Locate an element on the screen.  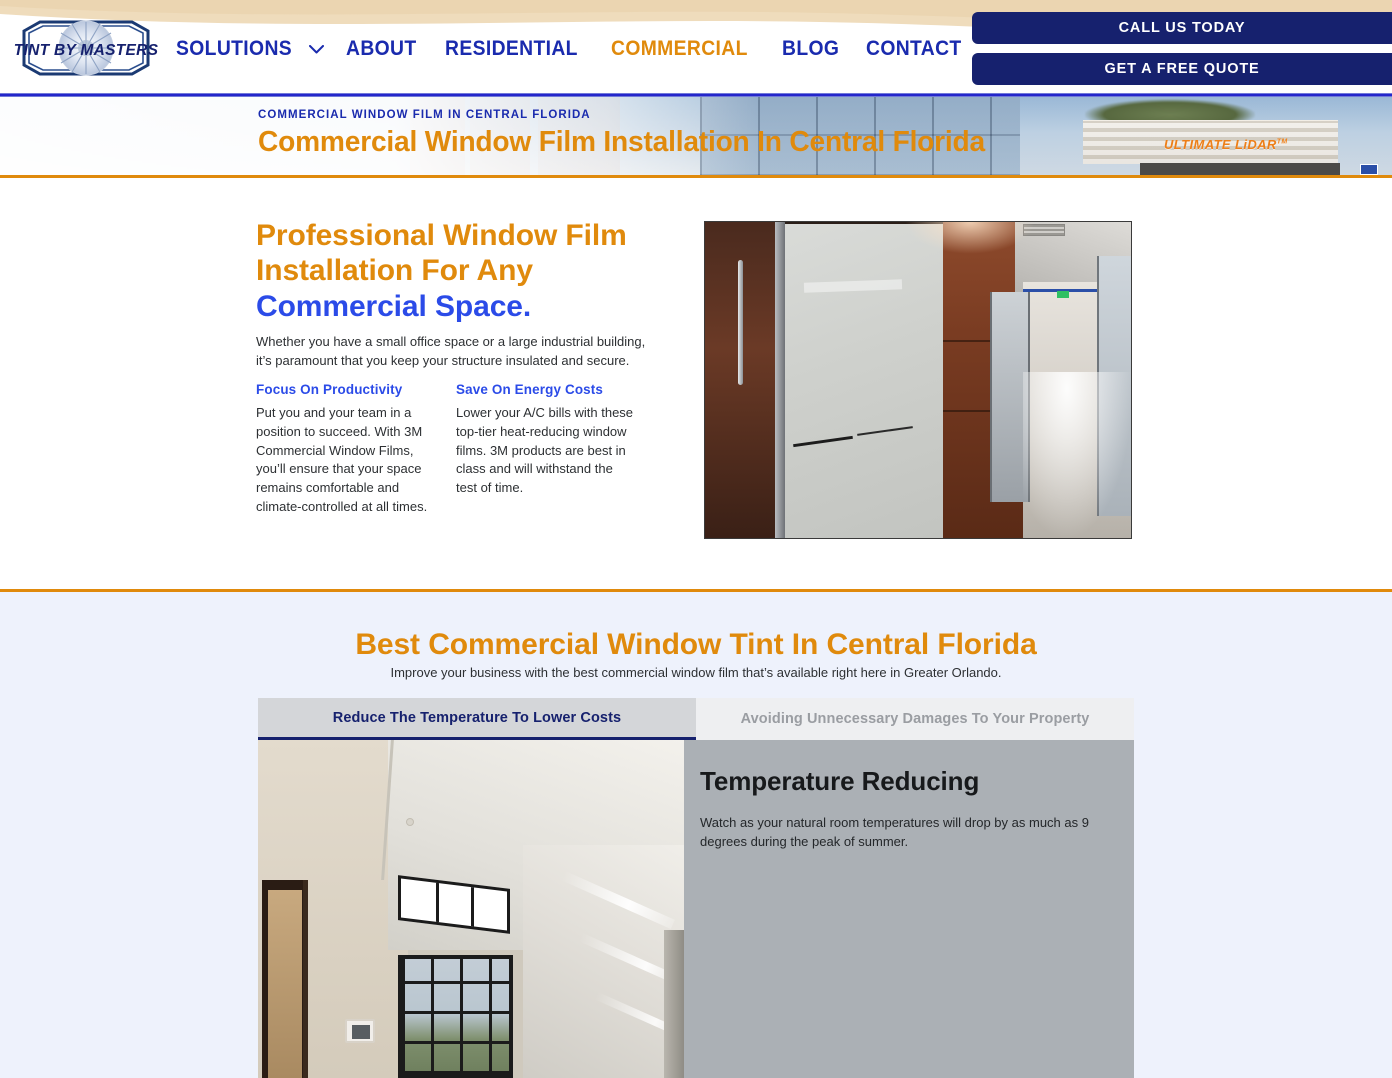
photo-exit-sign is located at coordinates (1063, 294).